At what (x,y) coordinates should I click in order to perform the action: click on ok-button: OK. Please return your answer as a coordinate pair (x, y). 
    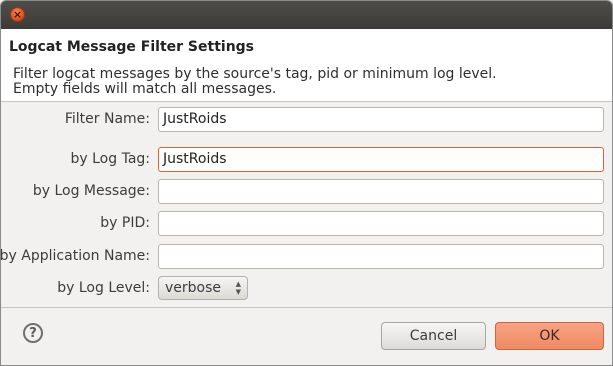
    Looking at the image, I should click on (549, 336).